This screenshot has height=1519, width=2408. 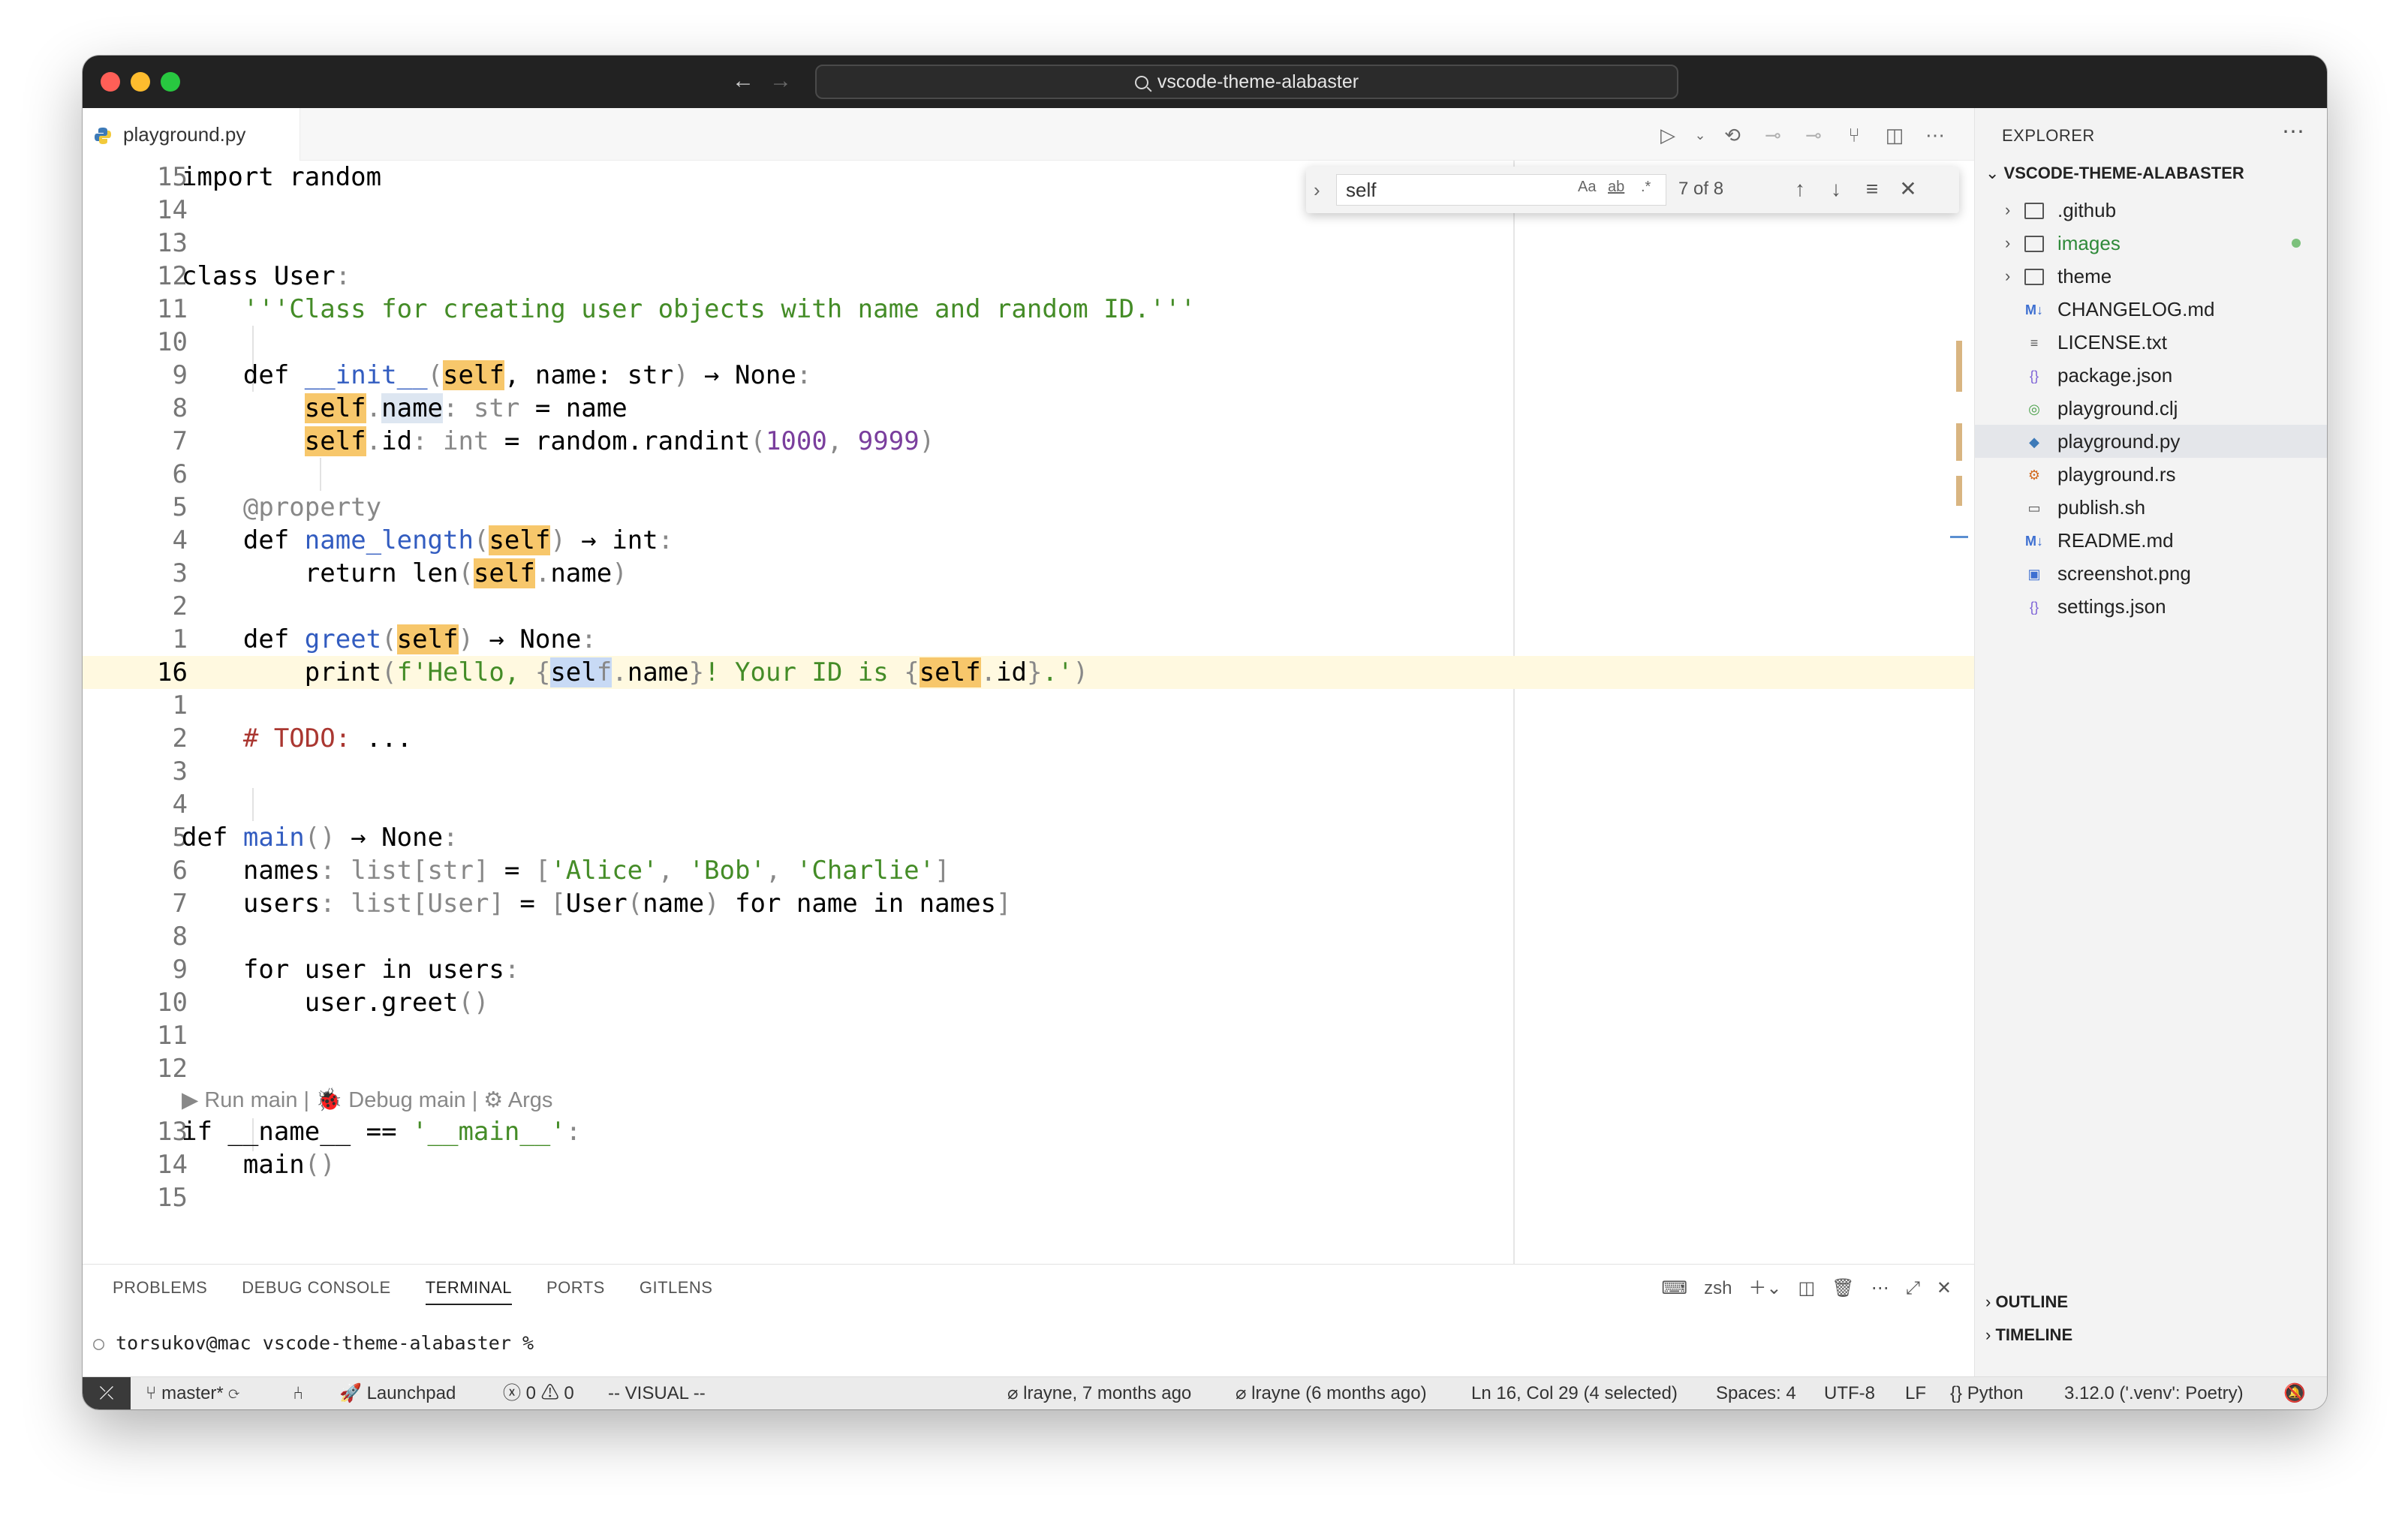 What do you see at coordinates (160, 1292) in the screenshot?
I see `tab-problems: PROBLEMS` at bounding box center [160, 1292].